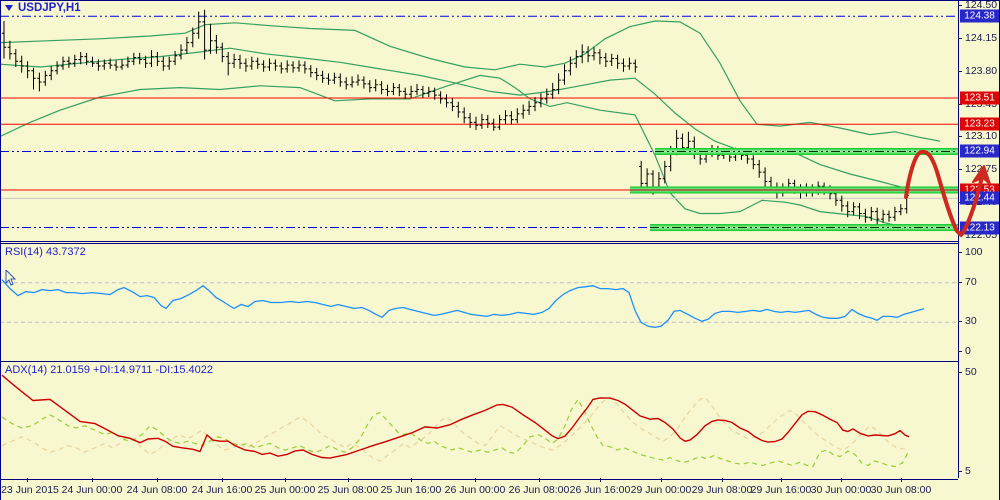  Describe the element at coordinates (979, 124) in the screenshot. I see `price-badge-123.23: 123.23` at that location.